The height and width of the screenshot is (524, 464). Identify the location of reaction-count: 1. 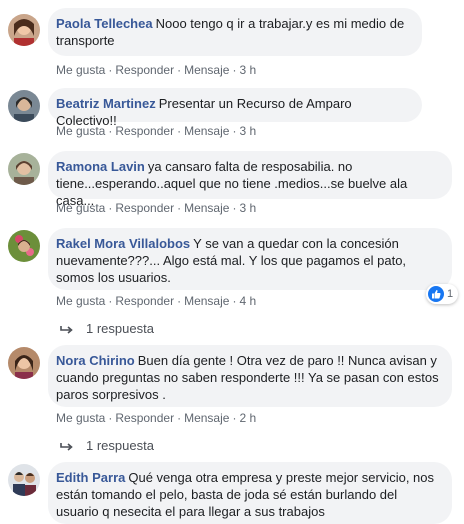
(442, 294).